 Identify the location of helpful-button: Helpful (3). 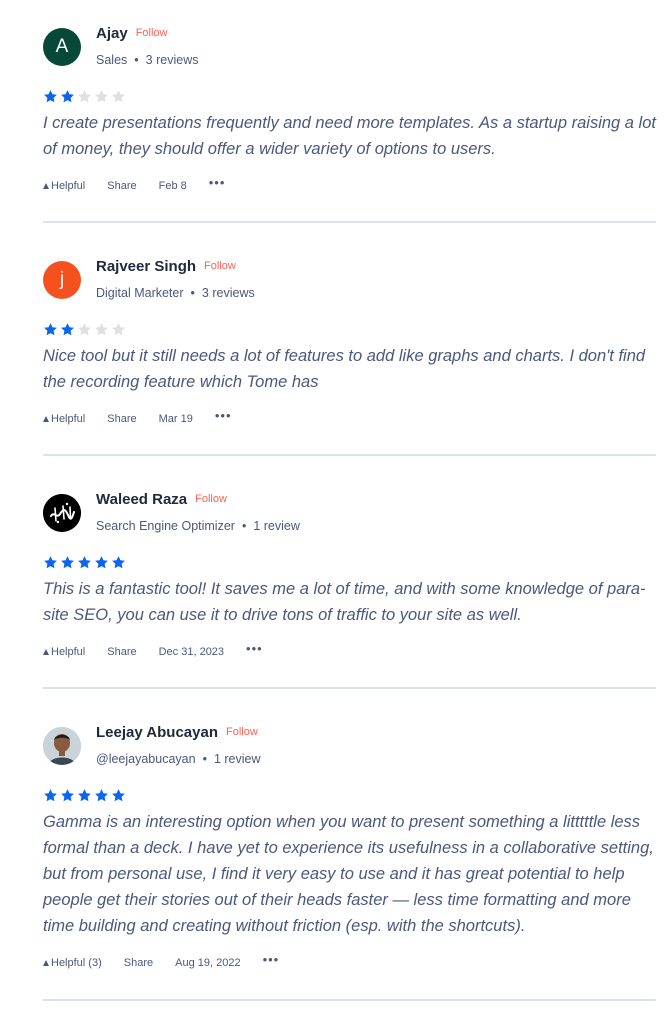
(72, 963).